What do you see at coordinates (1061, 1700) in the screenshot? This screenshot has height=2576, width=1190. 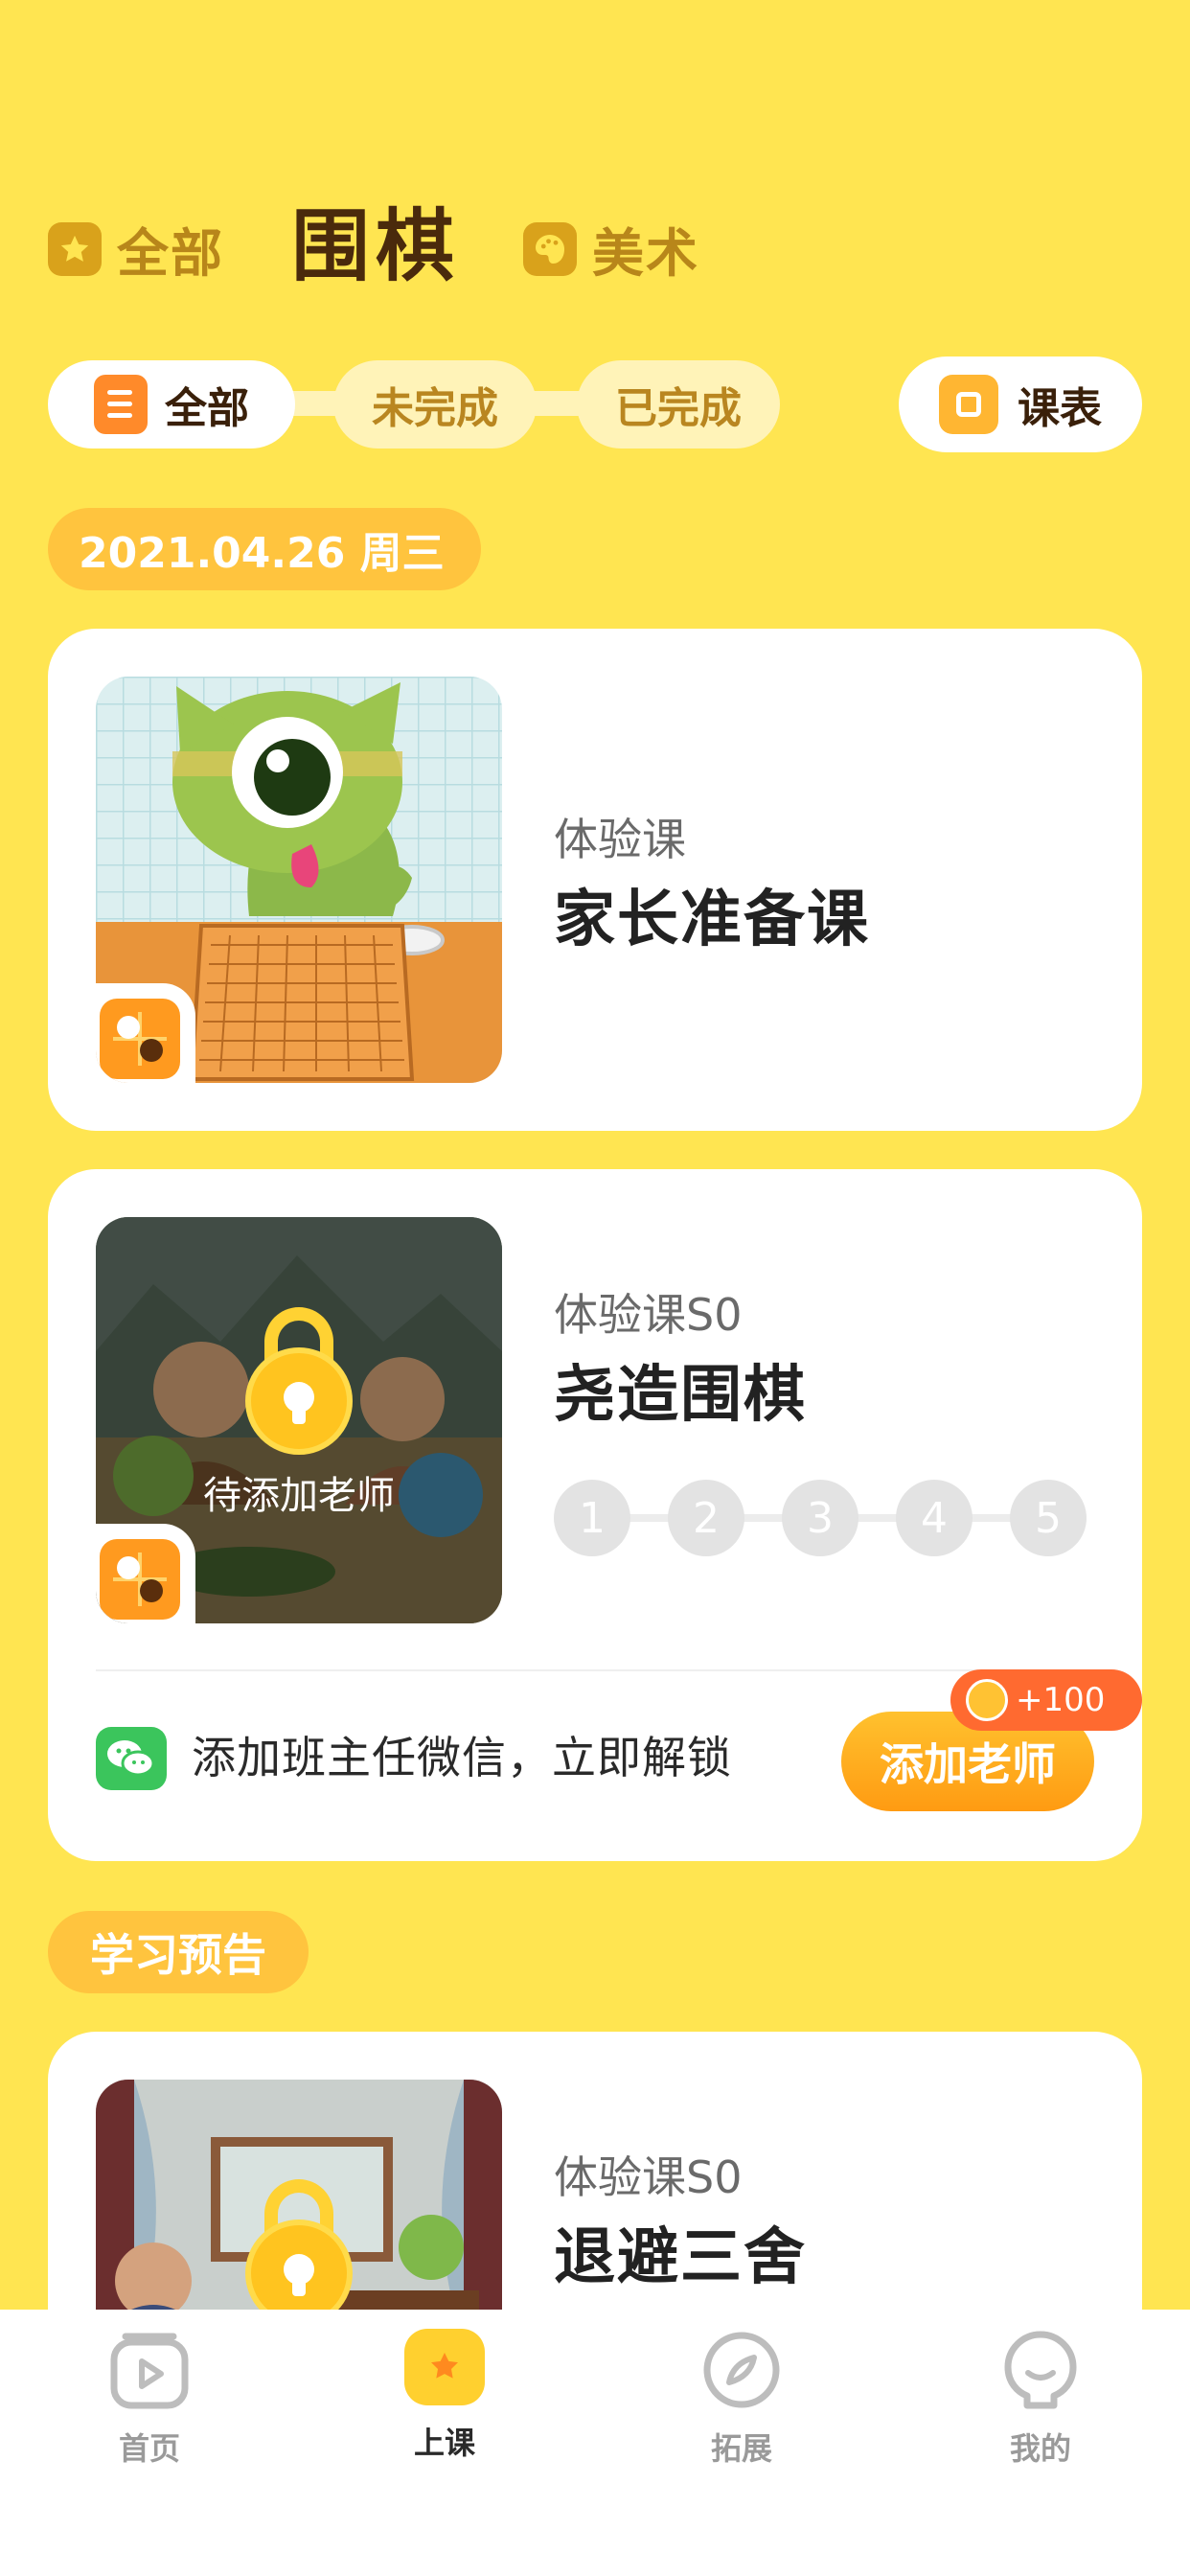 I see `reward-amount: +100` at bounding box center [1061, 1700].